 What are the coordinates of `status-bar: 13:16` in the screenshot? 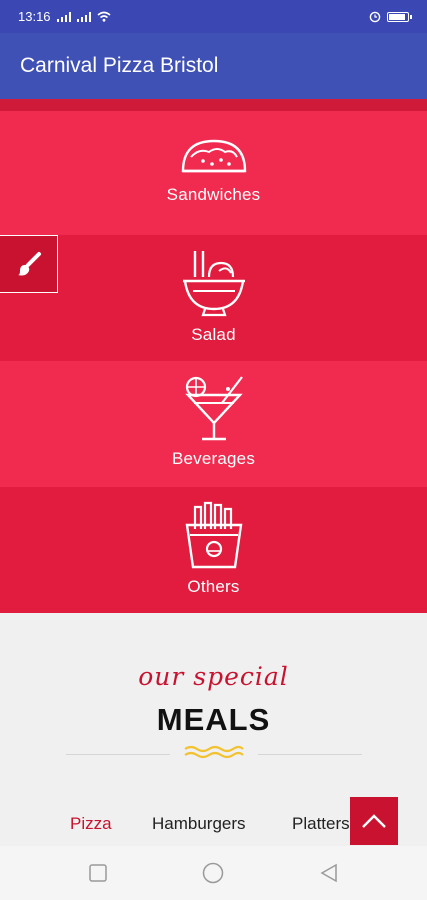 It's located at (213, 16).